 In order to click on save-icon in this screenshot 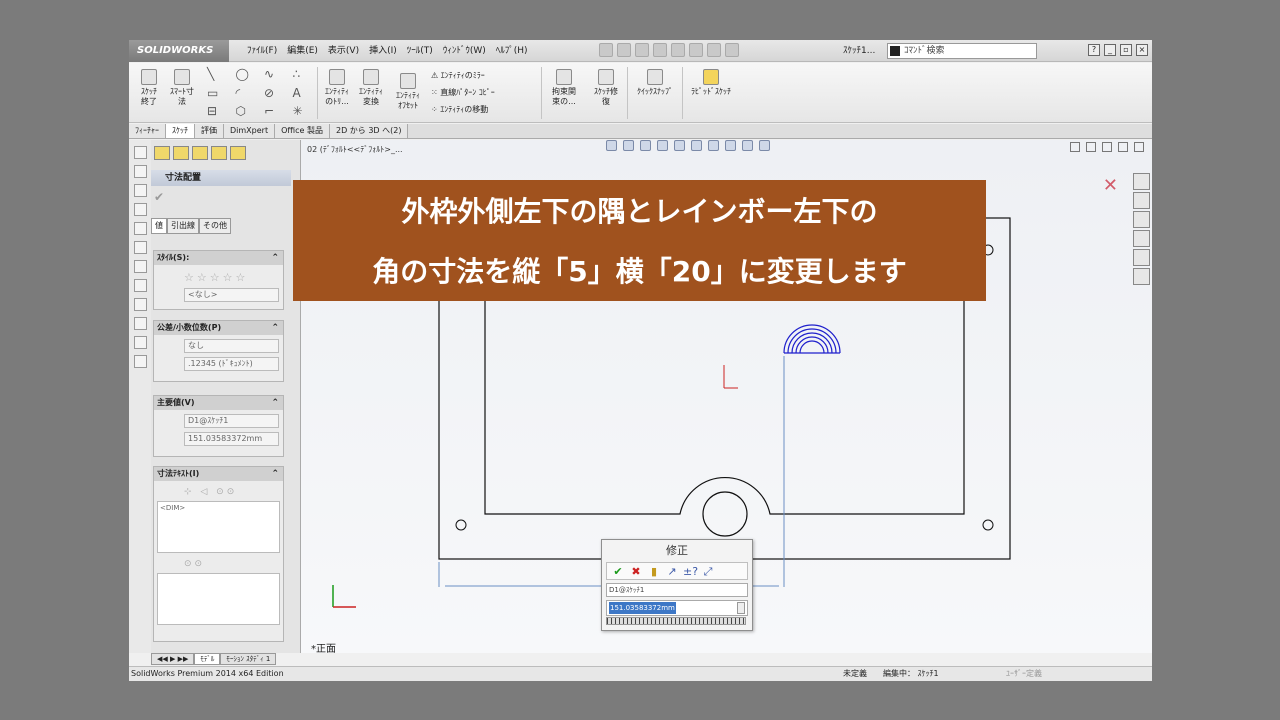, I will do `click(642, 50)`.